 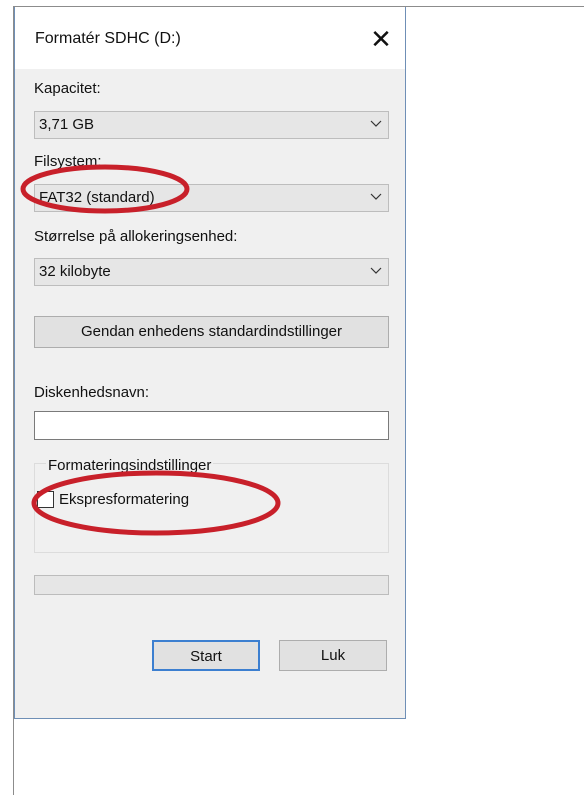 What do you see at coordinates (97, 197) in the screenshot?
I see `filesystem-value: FAT32 (standard)` at bounding box center [97, 197].